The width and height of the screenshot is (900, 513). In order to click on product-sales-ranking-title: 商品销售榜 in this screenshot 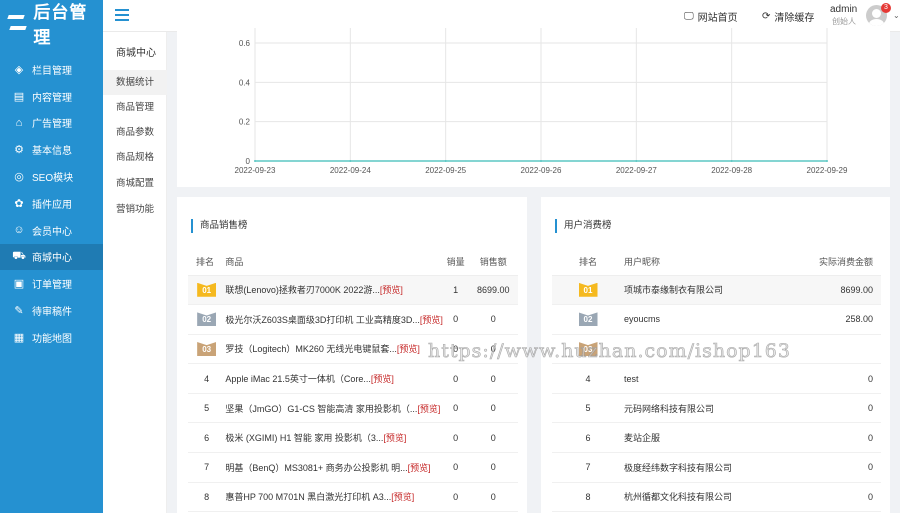, I will do `click(219, 226)`.